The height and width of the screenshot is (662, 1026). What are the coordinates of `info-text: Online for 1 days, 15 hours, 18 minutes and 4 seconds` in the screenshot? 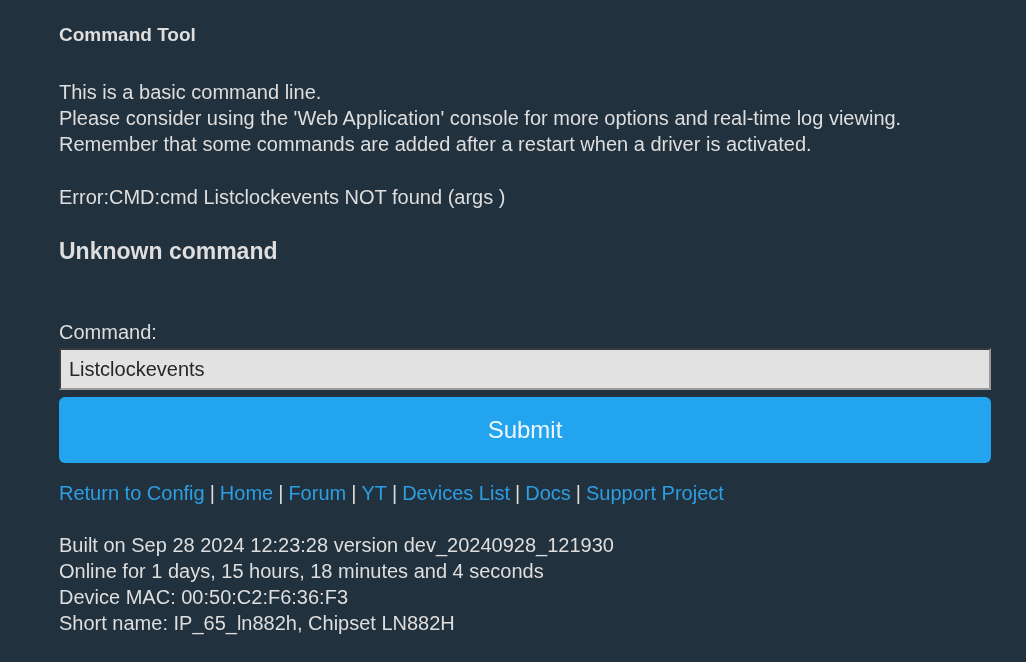 It's located at (301, 571).